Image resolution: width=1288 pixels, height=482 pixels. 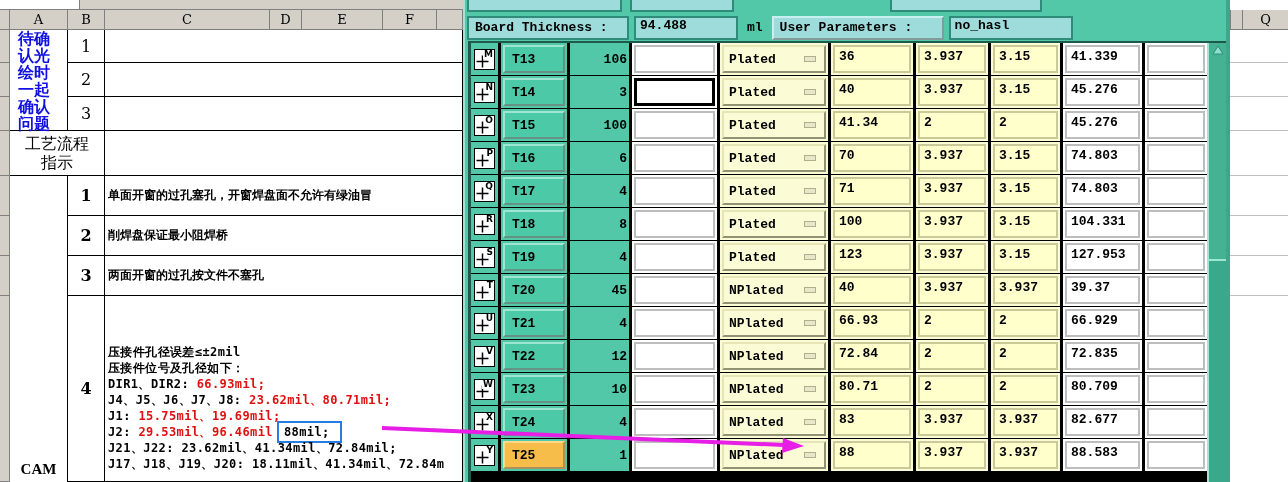 I want to click on size-field: 88.583, so click(x=1102, y=455).